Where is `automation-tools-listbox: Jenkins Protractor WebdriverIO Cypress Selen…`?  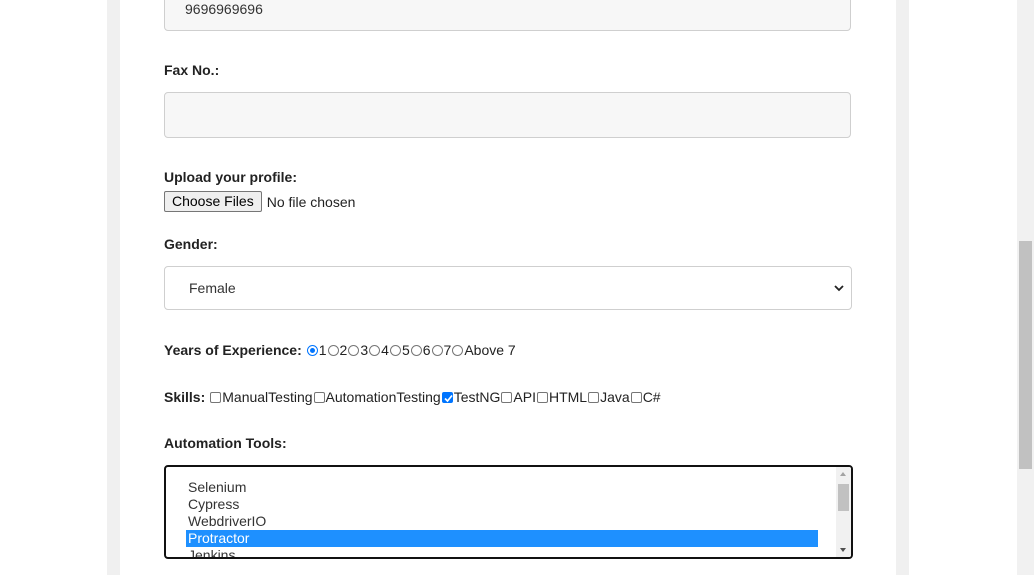 automation-tools-listbox: Jenkins Protractor WebdriverIO Cypress Selen… is located at coordinates (508, 512).